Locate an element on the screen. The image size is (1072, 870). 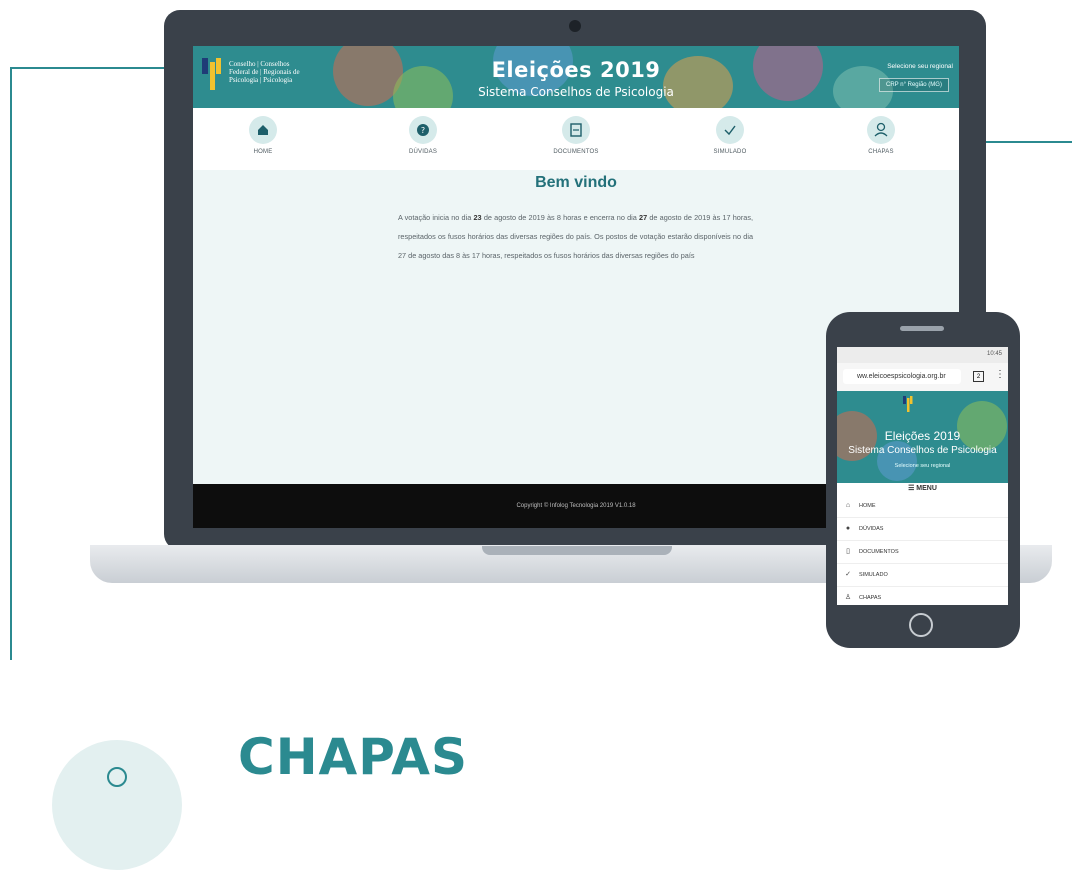
phone-address-bar: ww.eleicoespsicologia.org.br 2 ⋮ is located at coordinates (922, 377).